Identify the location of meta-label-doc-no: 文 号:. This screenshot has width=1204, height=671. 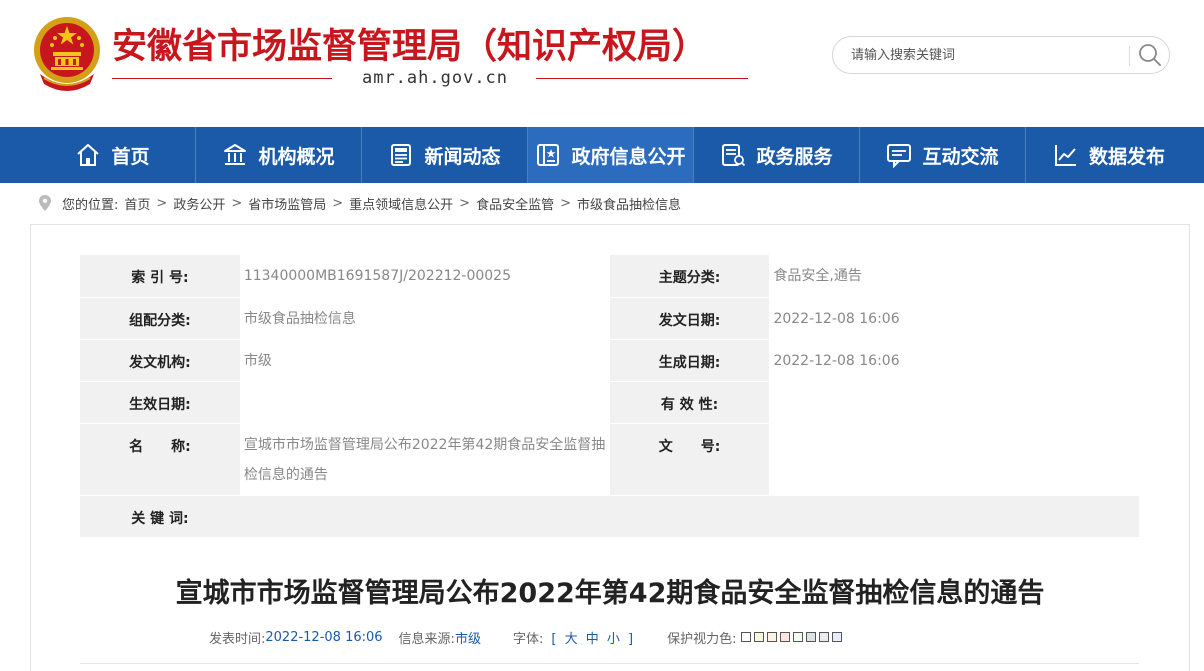
(689, 459).